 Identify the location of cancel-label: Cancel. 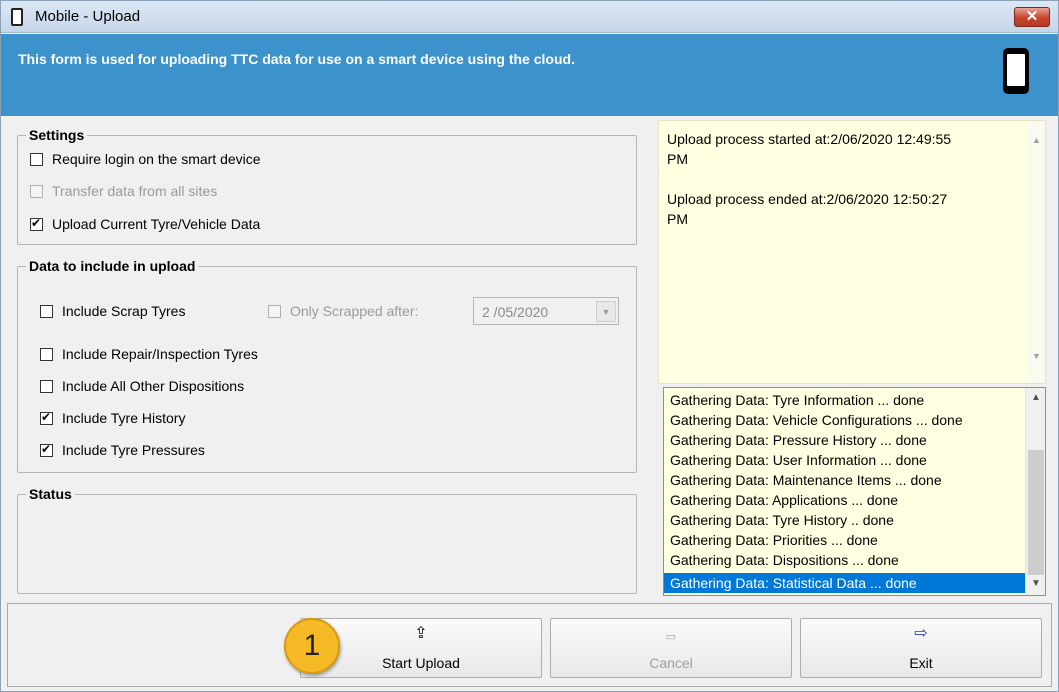
(671, 663).